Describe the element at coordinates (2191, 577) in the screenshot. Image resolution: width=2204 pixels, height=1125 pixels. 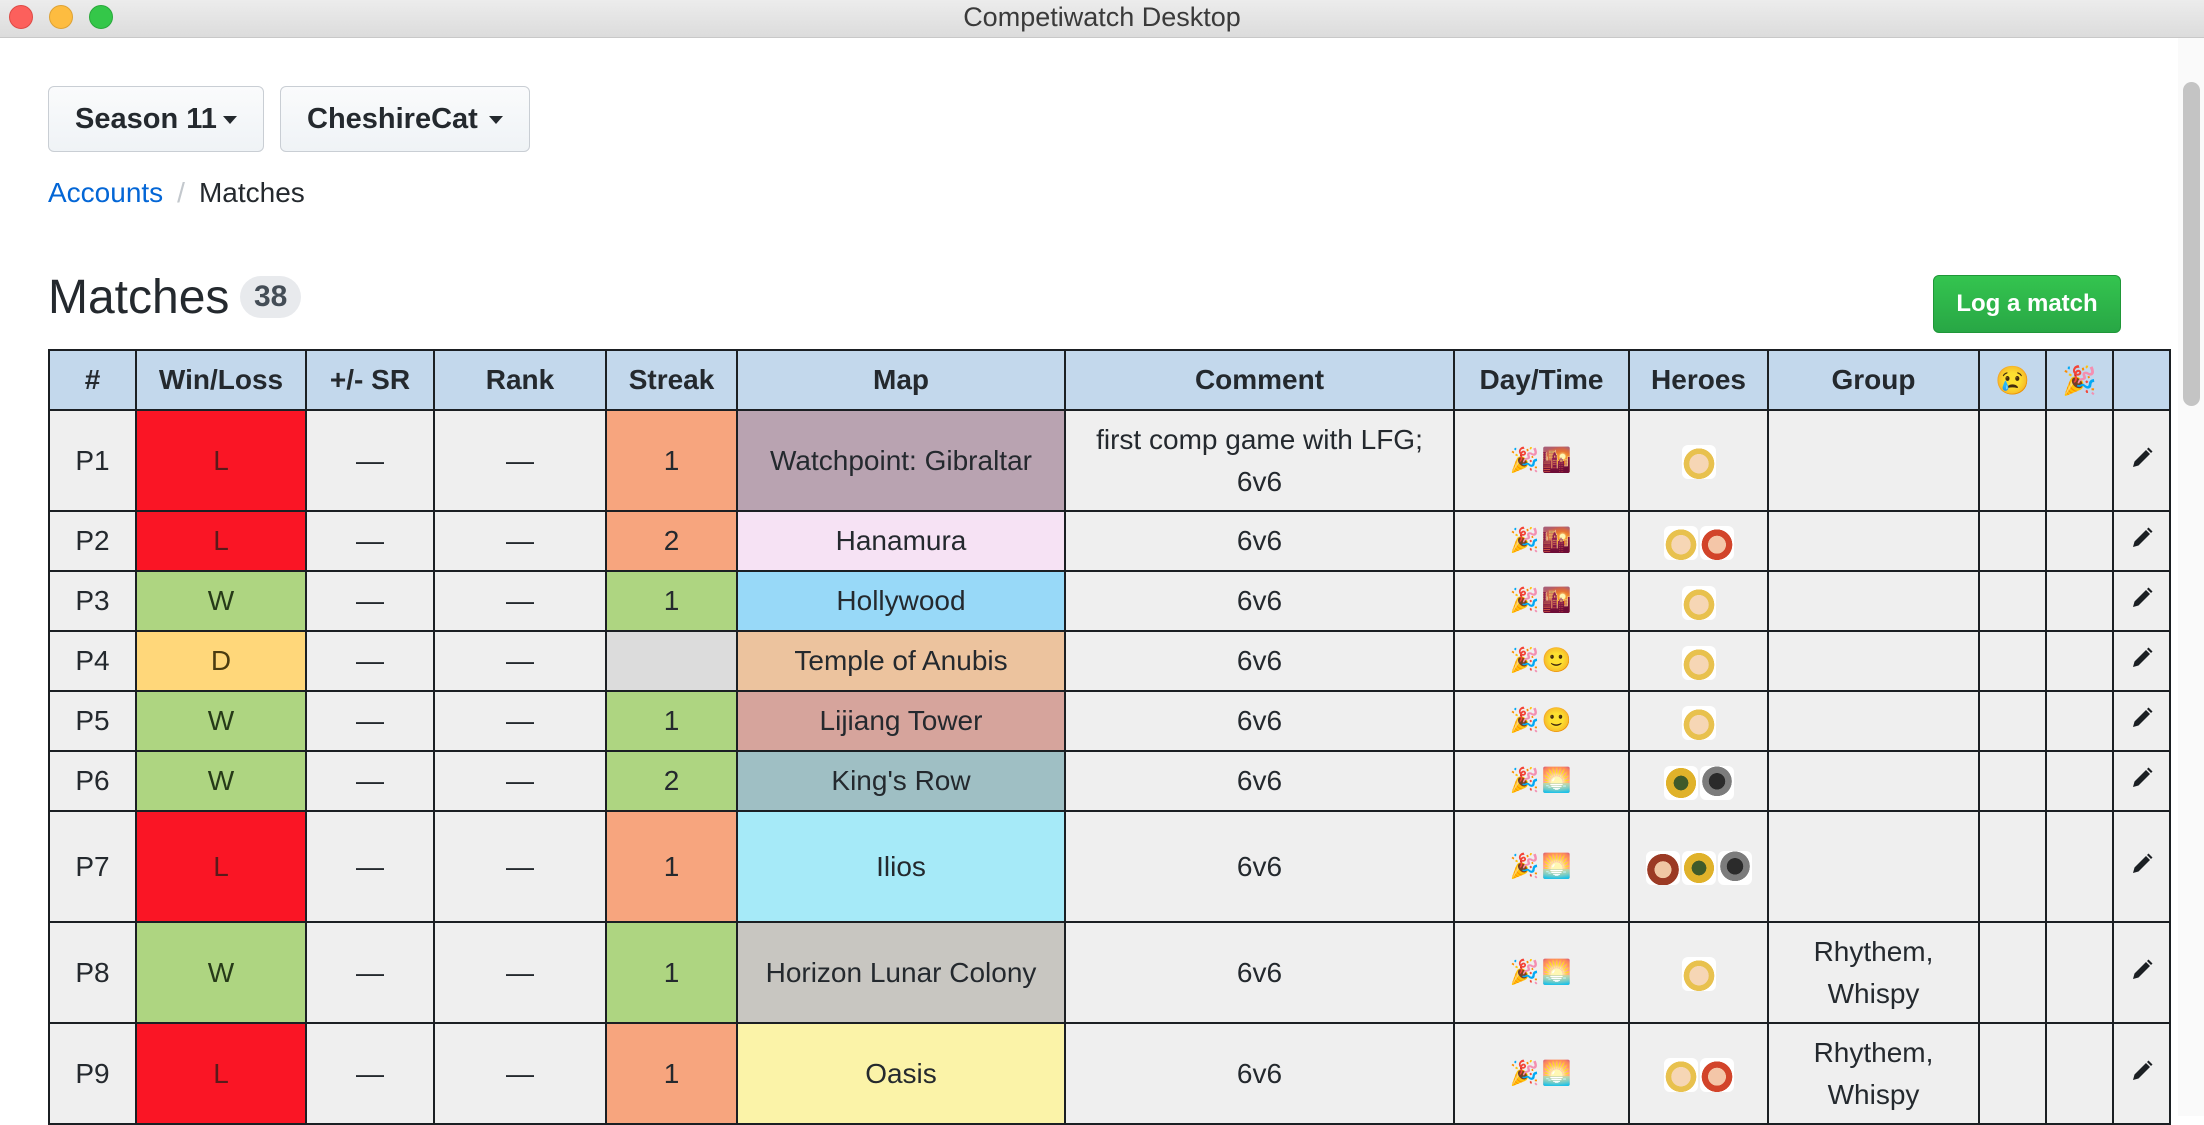
I see `vertical-scrollbar` at that location.